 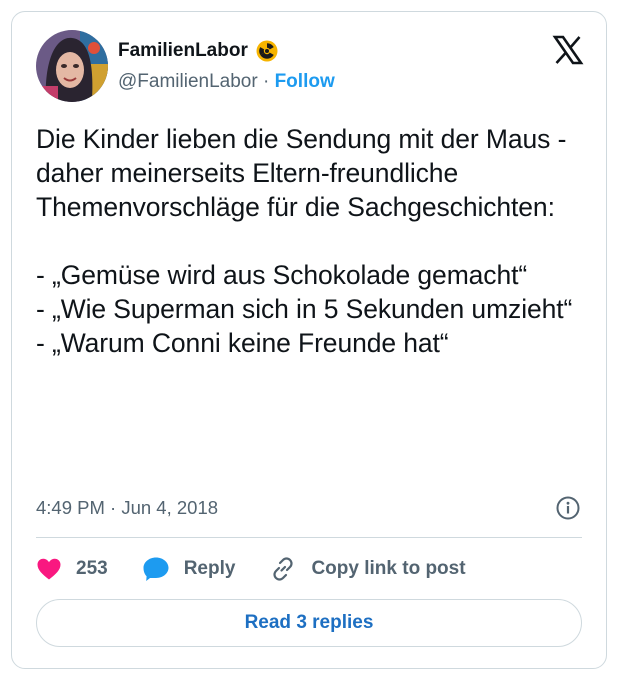 What do you see at coordinates (188, 81) in the screenshot?
I see `author-handle: @FamilienLabor` at bounding box center [188, 81].